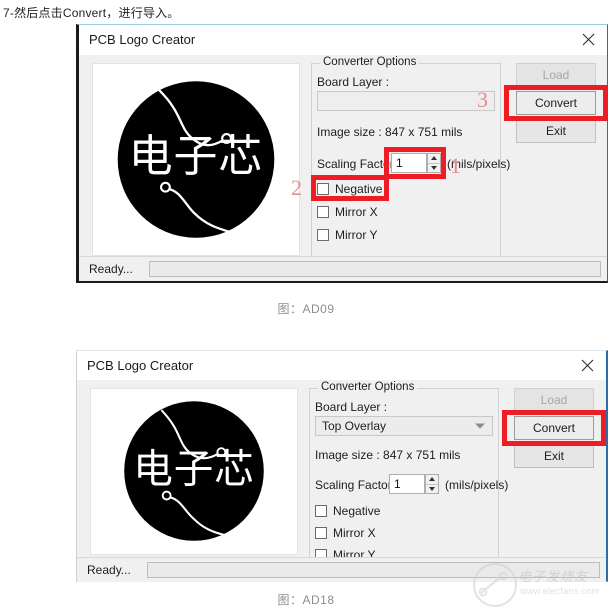 The image size is (612, 612). Describe the element at coordinates (354, 426) in the screenshot. I see `board-layer-value: Top Overlay` at that location.